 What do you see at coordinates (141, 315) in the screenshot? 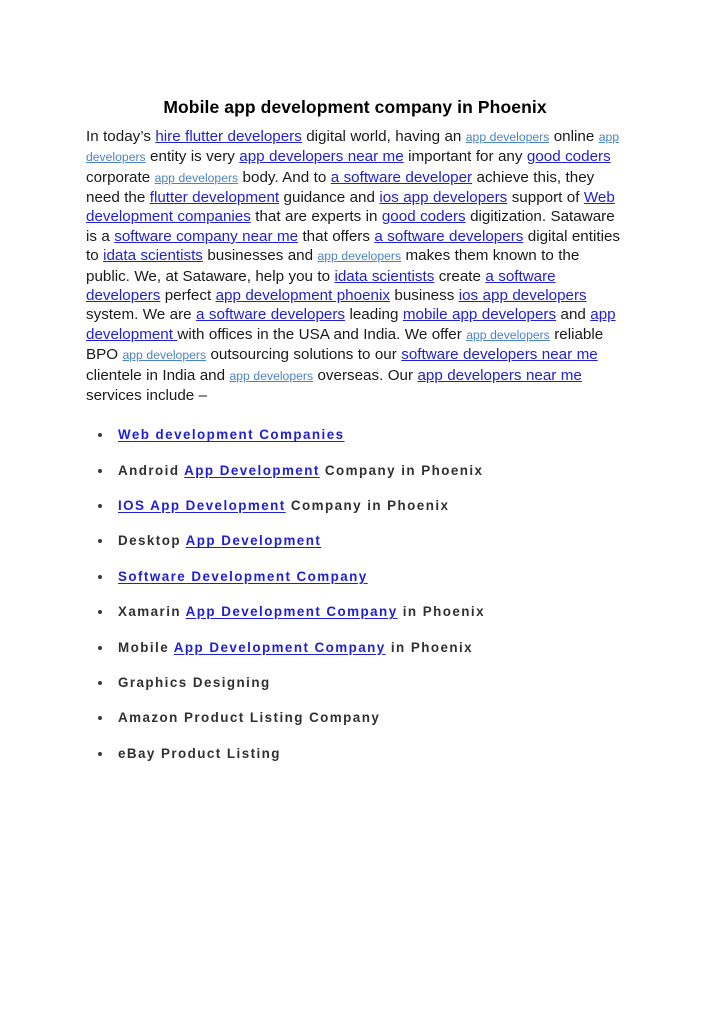
I see `body-text-run: system. We are` at bounding box center [141, 315].